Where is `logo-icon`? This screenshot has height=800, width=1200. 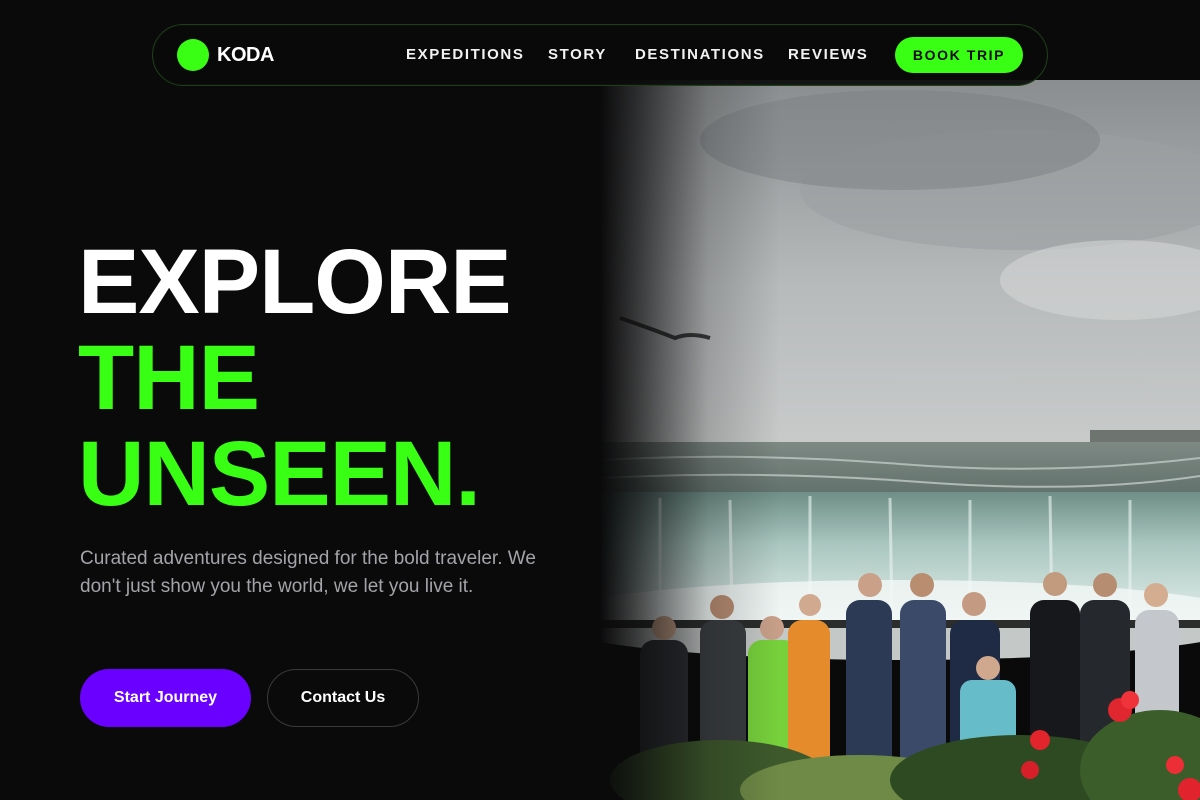 logo-icon is located at coordinates (193, 55).